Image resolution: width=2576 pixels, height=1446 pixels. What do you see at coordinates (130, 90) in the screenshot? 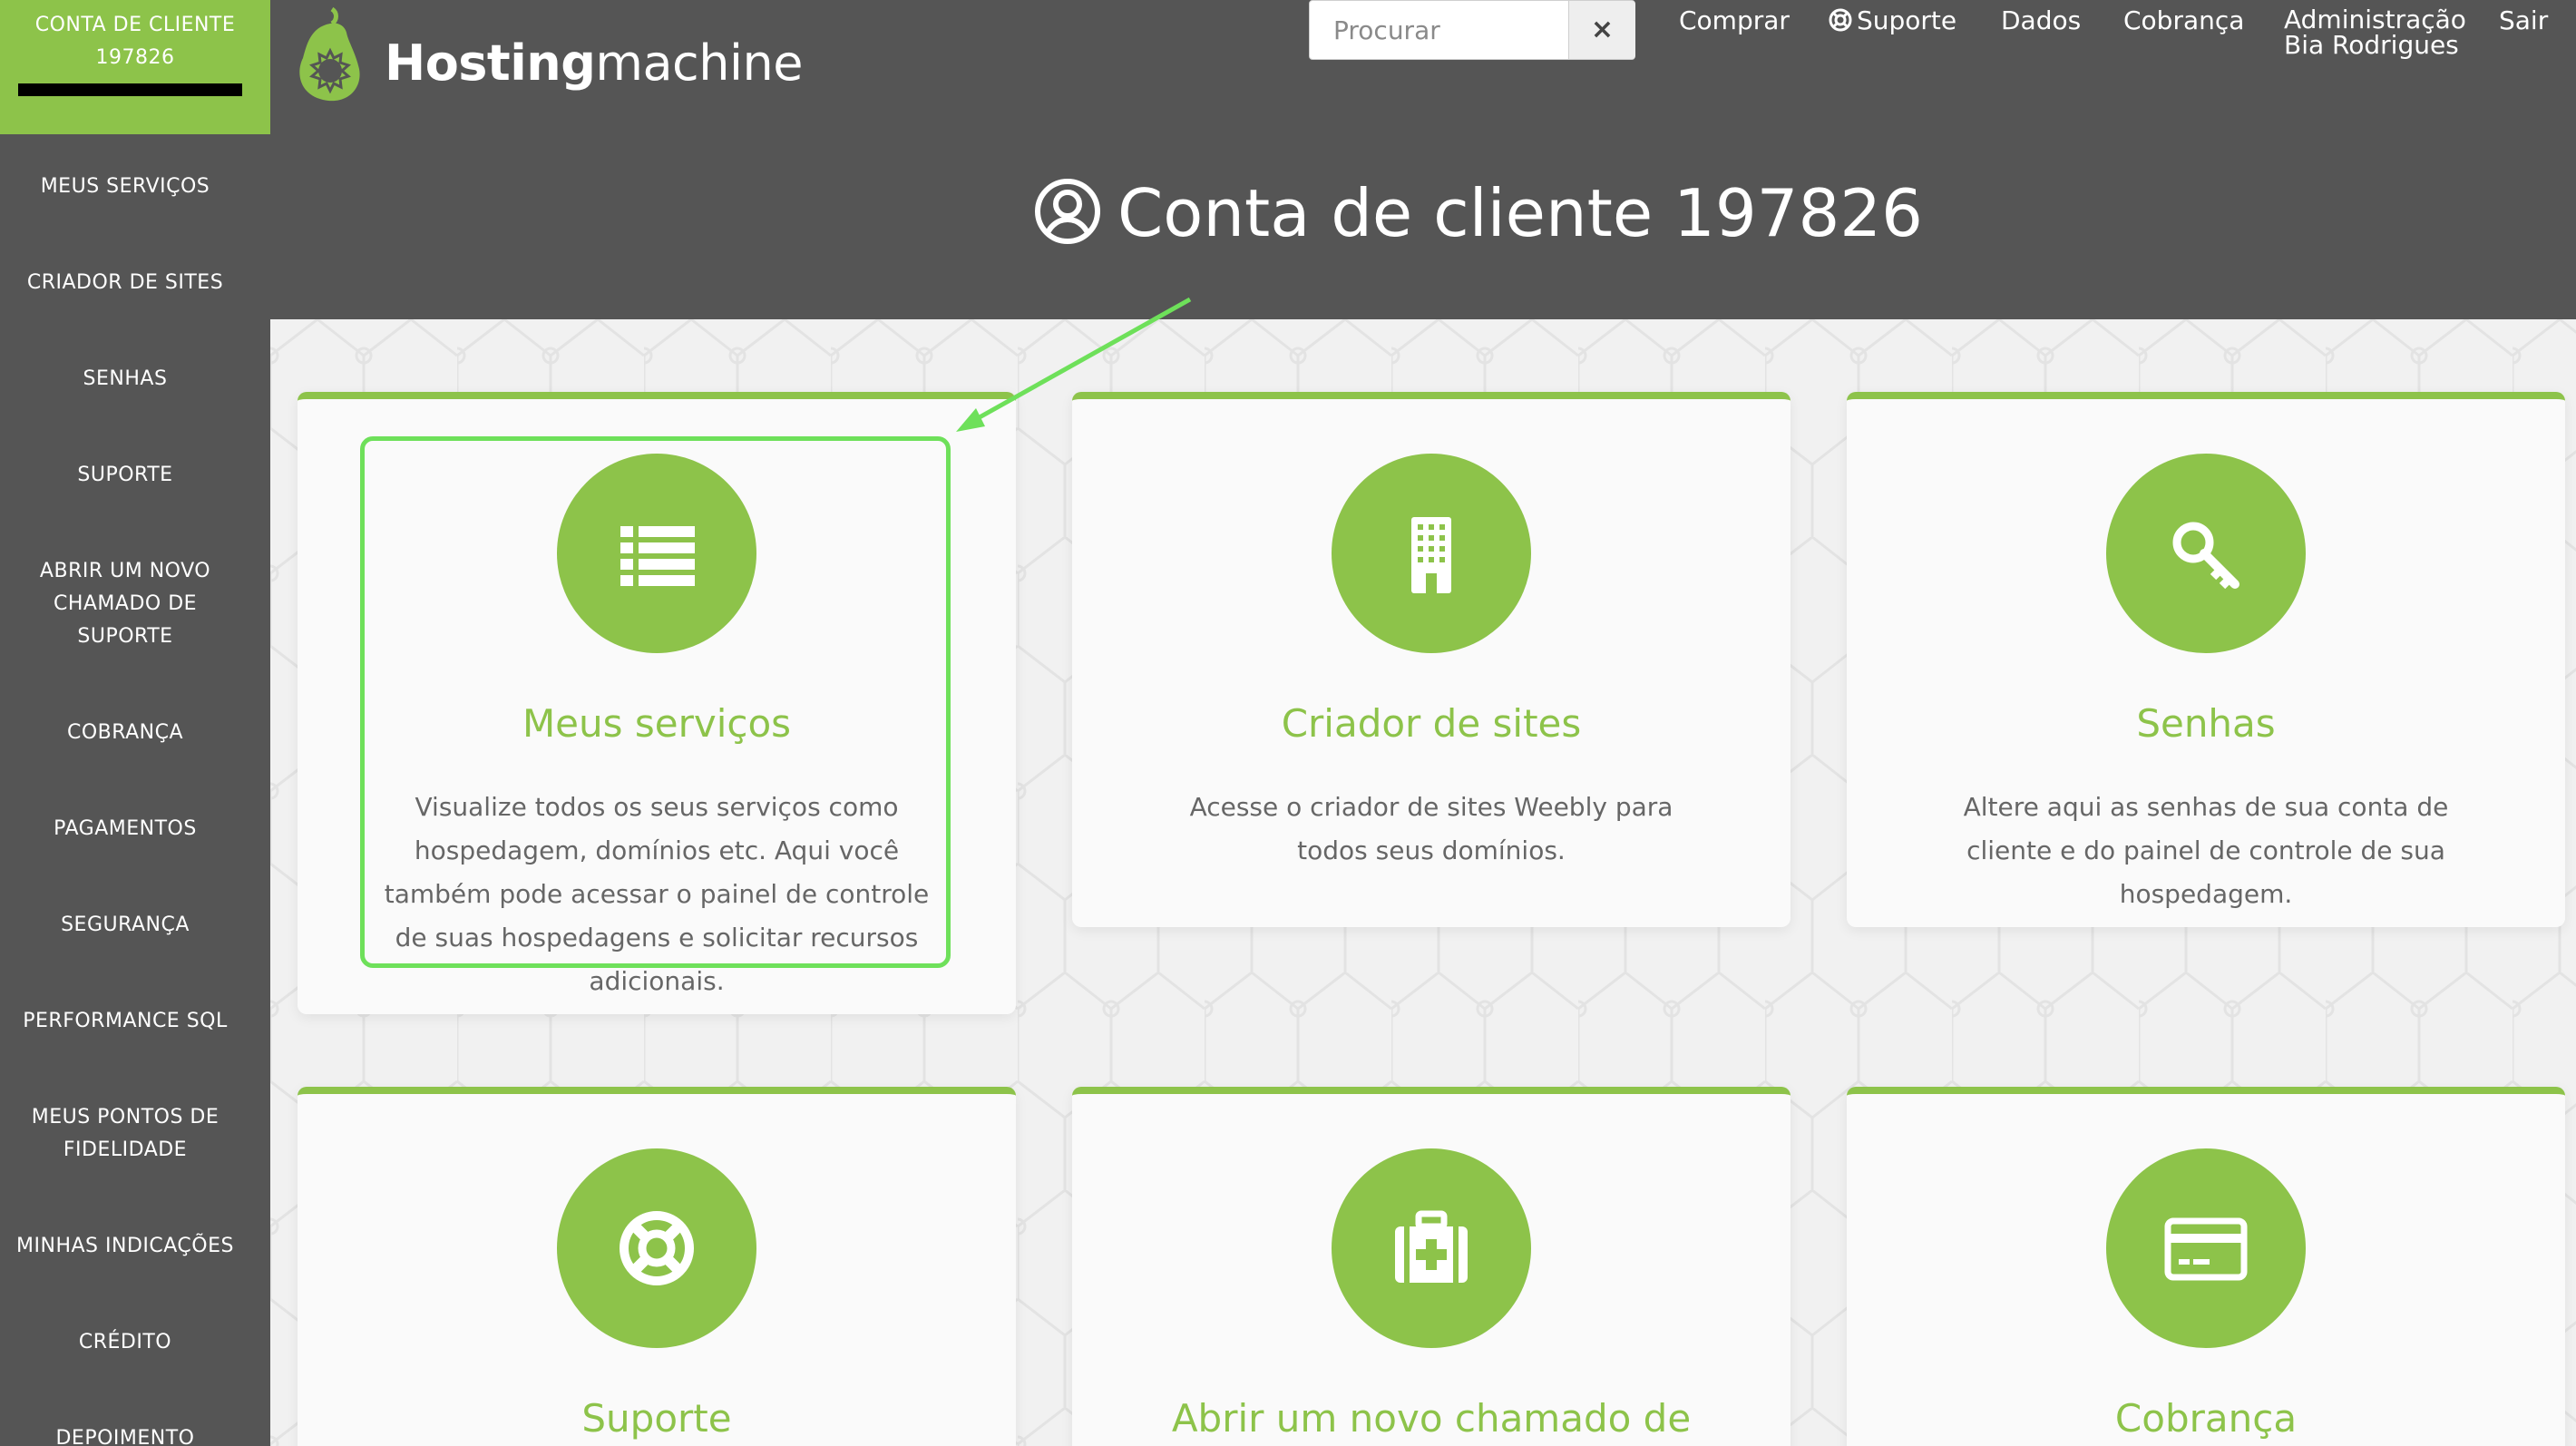
I see `redaction-bar` at bounding box center [130, 90].